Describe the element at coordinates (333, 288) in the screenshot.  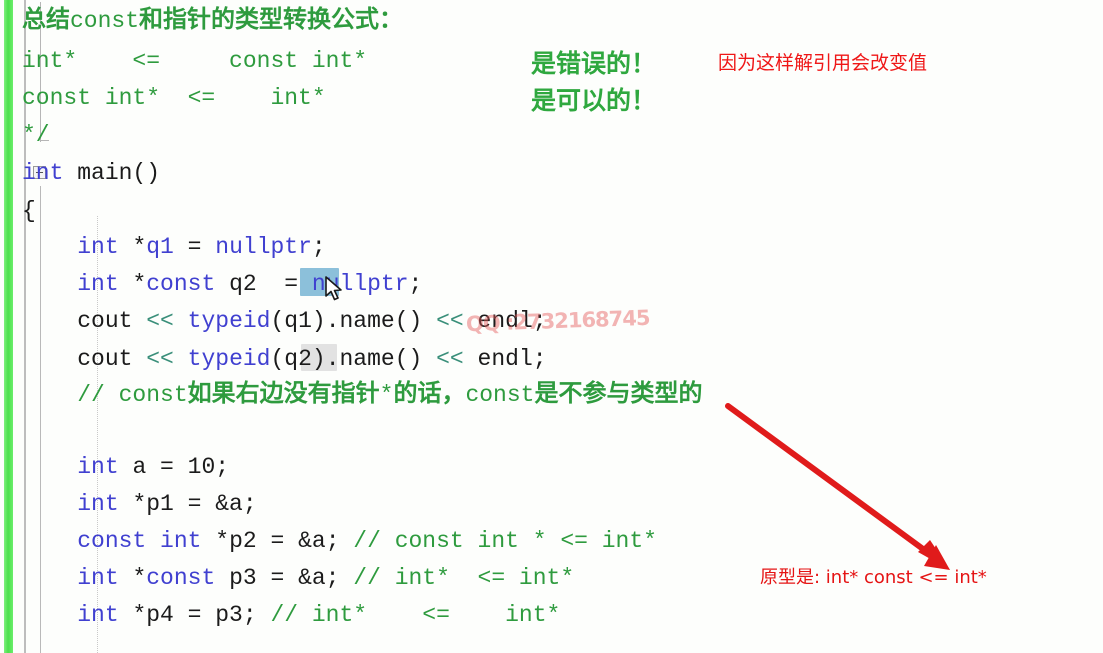
I see `mouse-cursor-icon` at that location.